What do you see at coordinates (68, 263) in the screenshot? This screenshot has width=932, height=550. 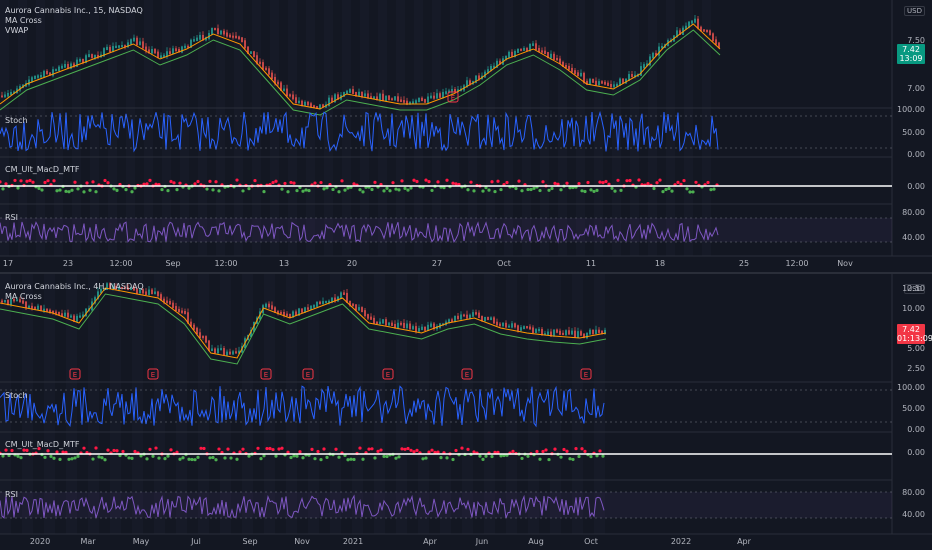 I see `time-axis-label: 23` at bounding box center [68, 263].